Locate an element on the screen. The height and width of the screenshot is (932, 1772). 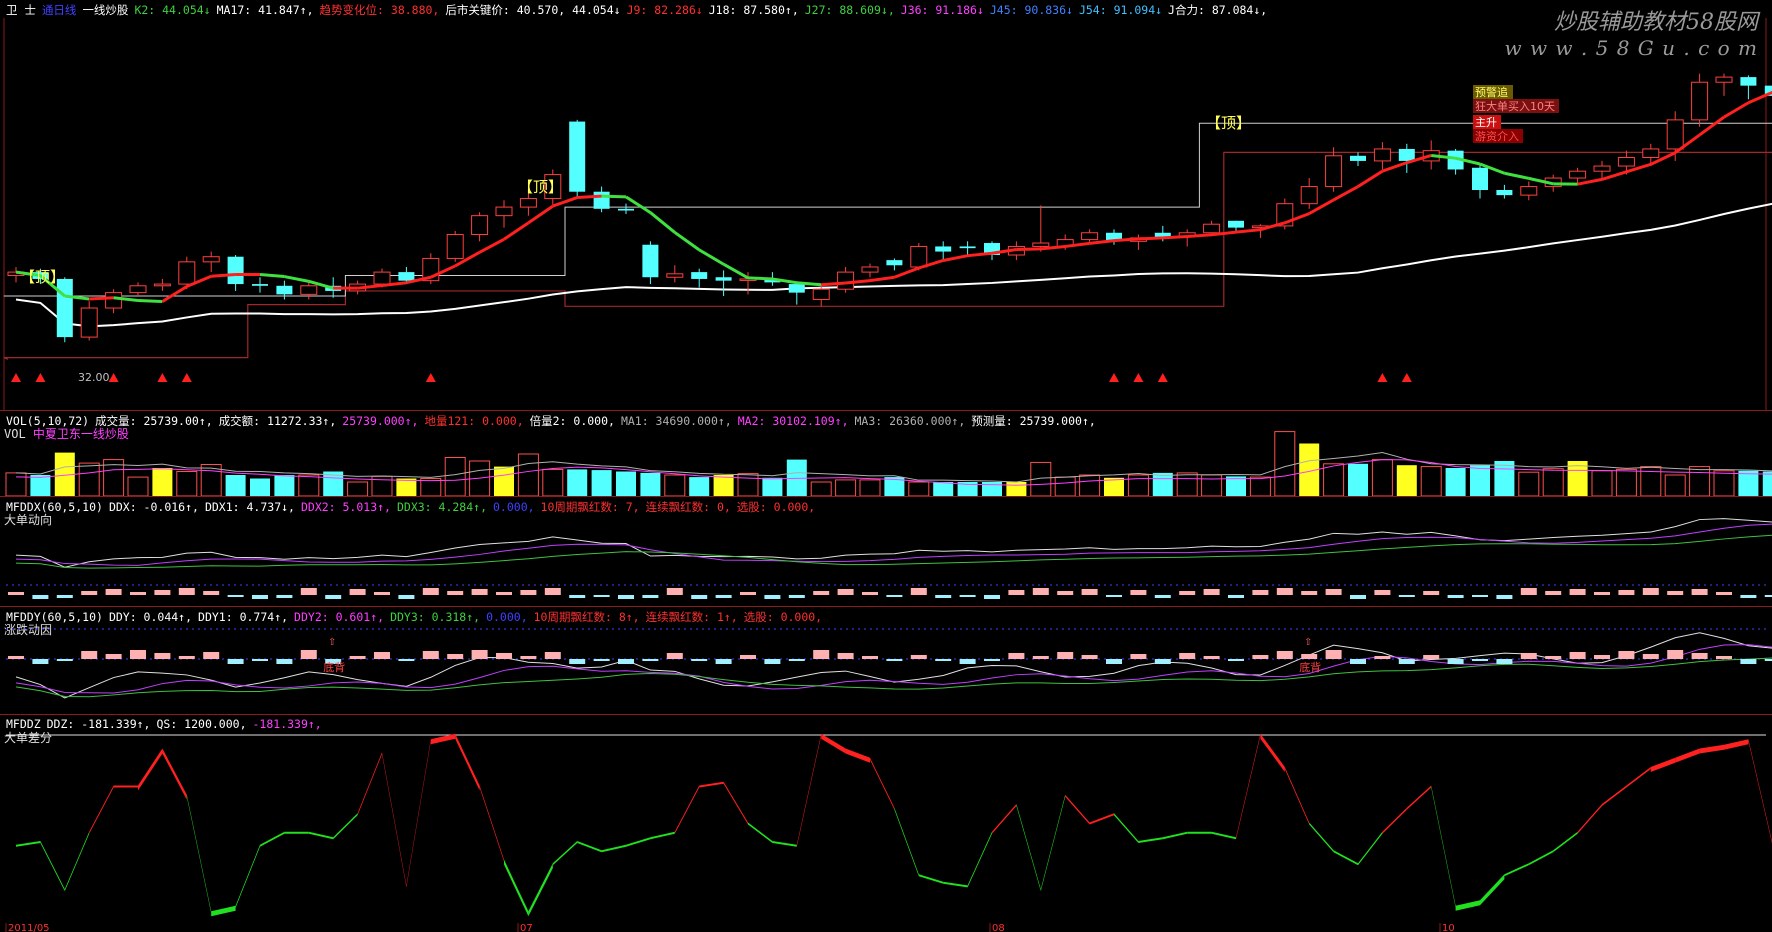
watermark: 炒股辅助教材58股网 w w w . 5 8 G u . c o m is located at coordinates (1631, 32).